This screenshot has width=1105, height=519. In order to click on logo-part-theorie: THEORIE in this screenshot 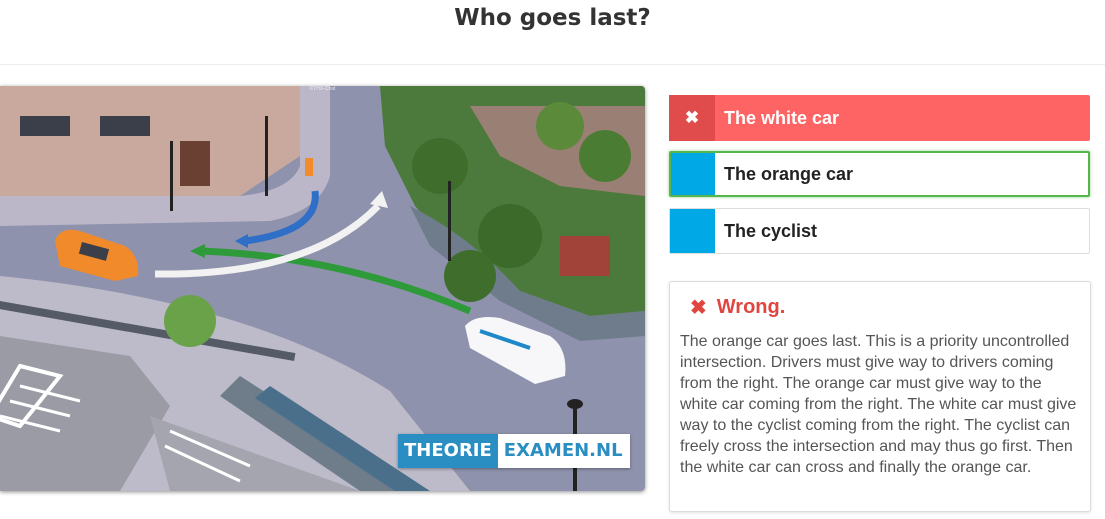, I will do `click(448, 451)`.